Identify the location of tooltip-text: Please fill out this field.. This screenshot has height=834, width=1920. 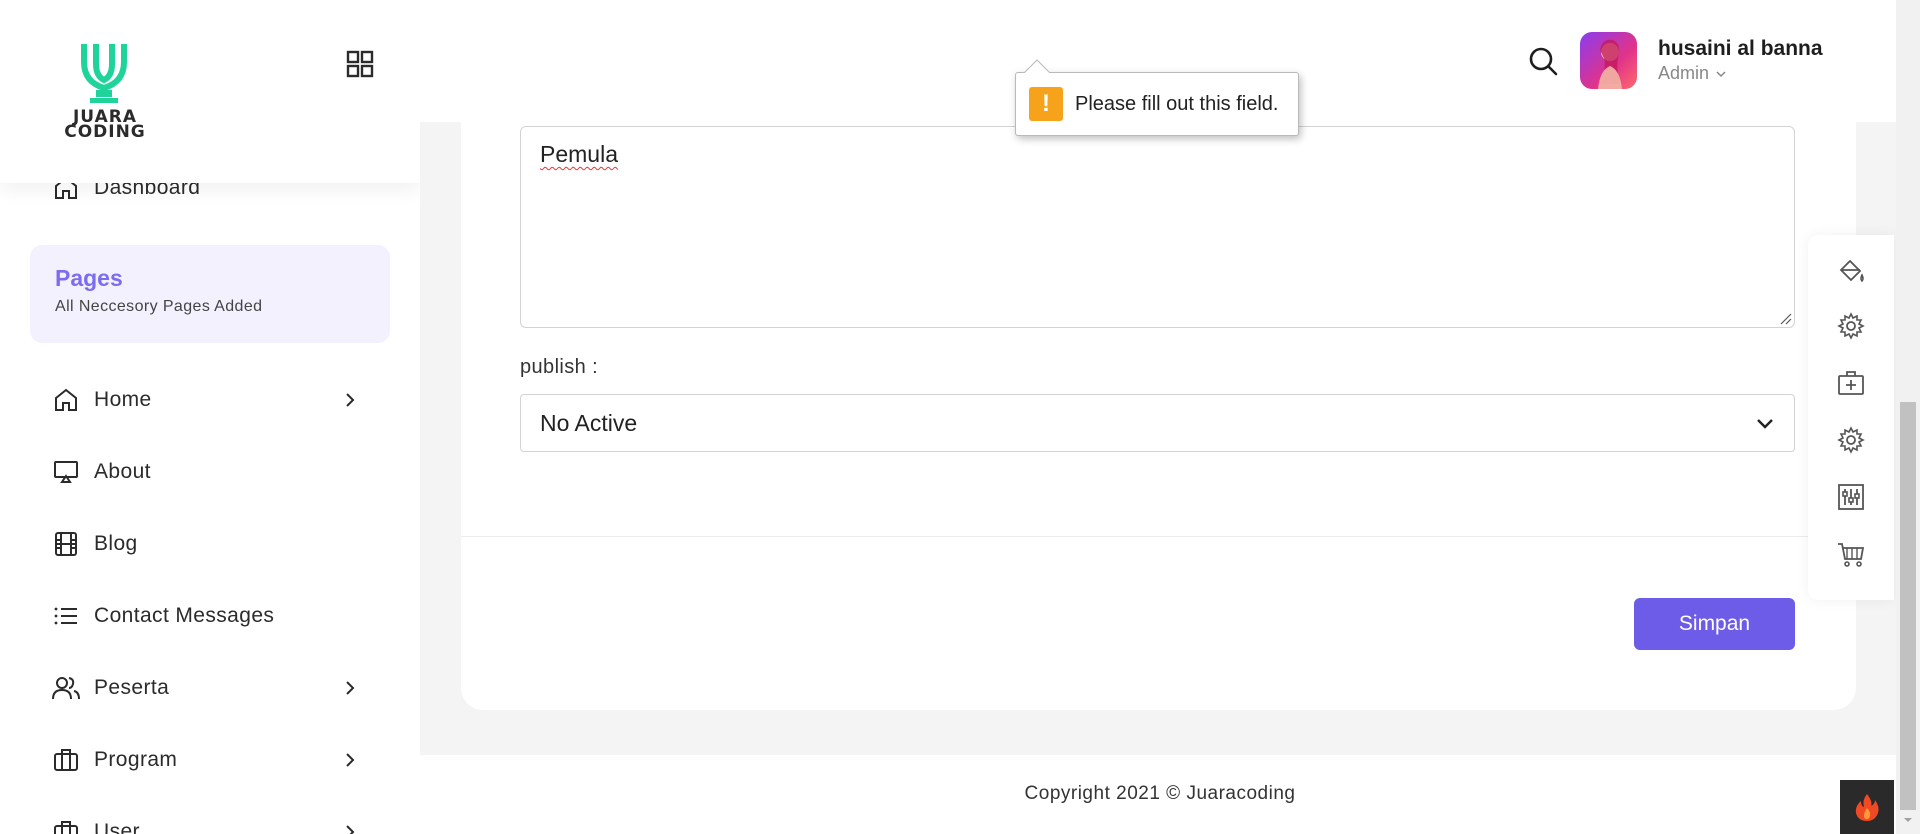
(1177, 103).